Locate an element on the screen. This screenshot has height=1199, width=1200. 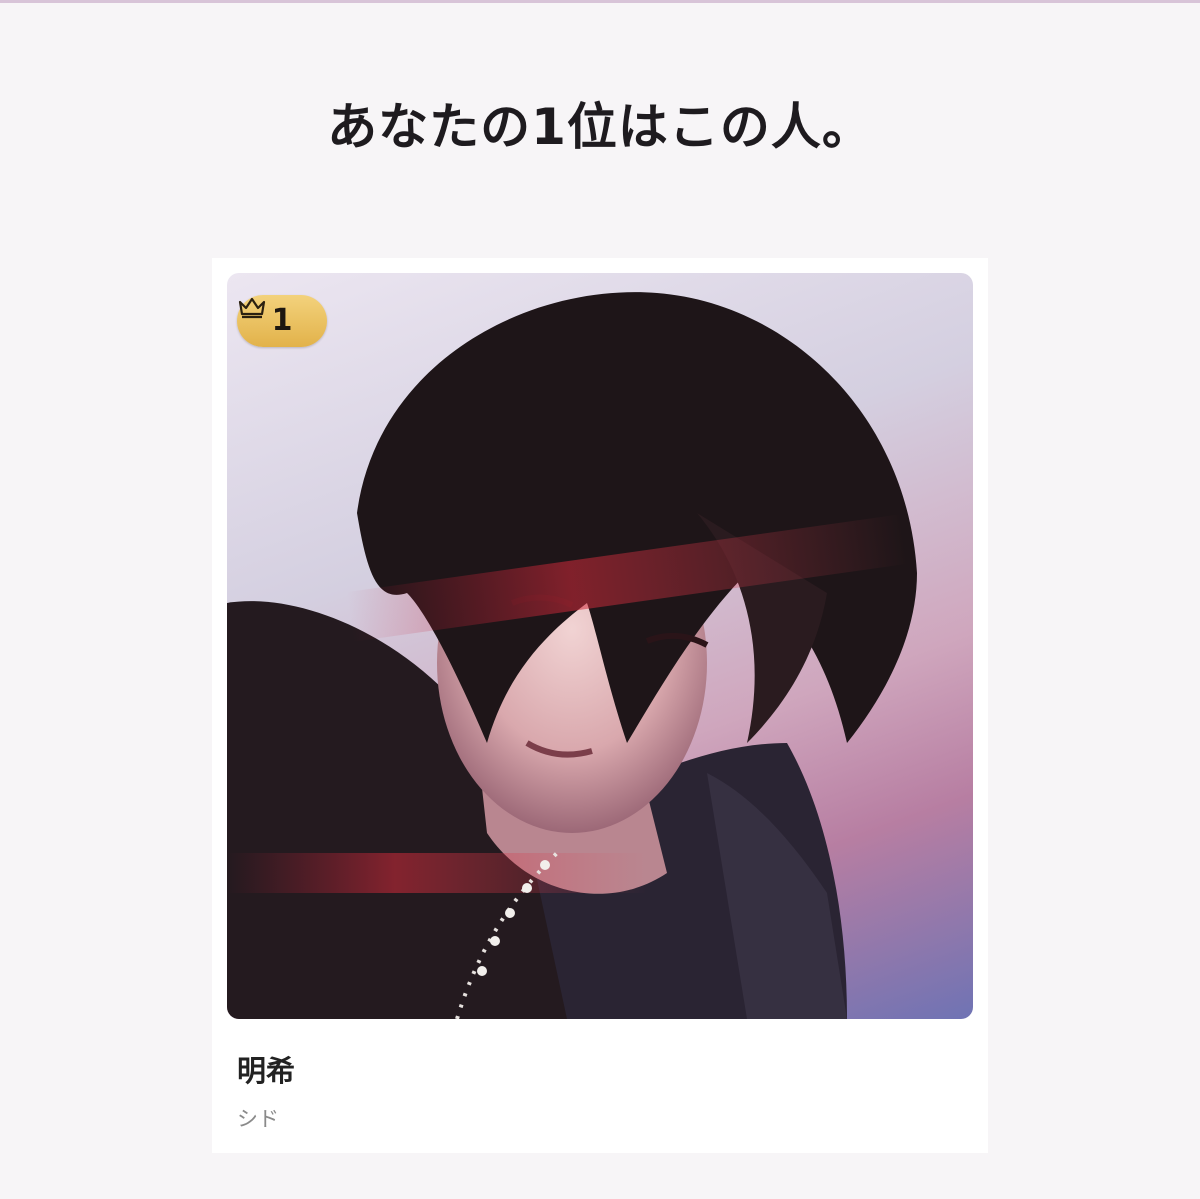
top-divider is located at coordinates (600, 1).